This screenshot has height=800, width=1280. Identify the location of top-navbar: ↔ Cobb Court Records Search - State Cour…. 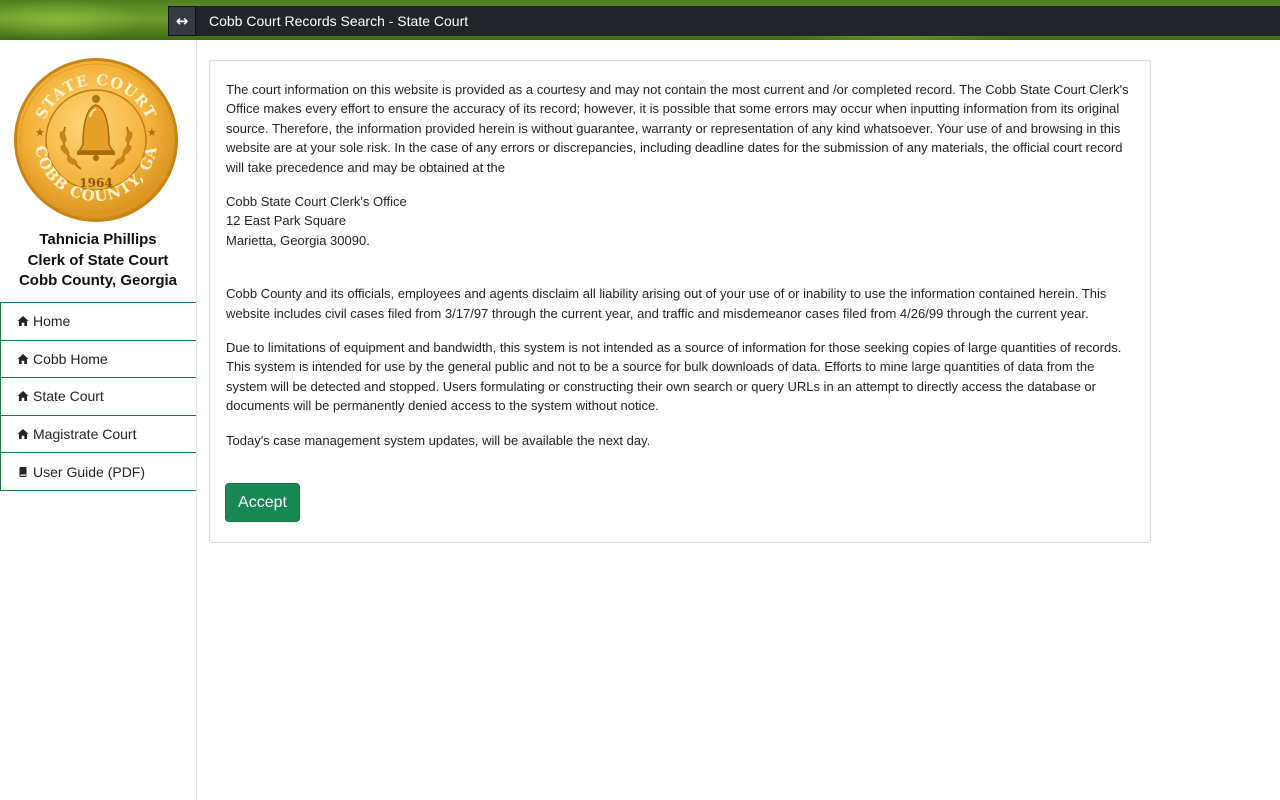
(724, 21).